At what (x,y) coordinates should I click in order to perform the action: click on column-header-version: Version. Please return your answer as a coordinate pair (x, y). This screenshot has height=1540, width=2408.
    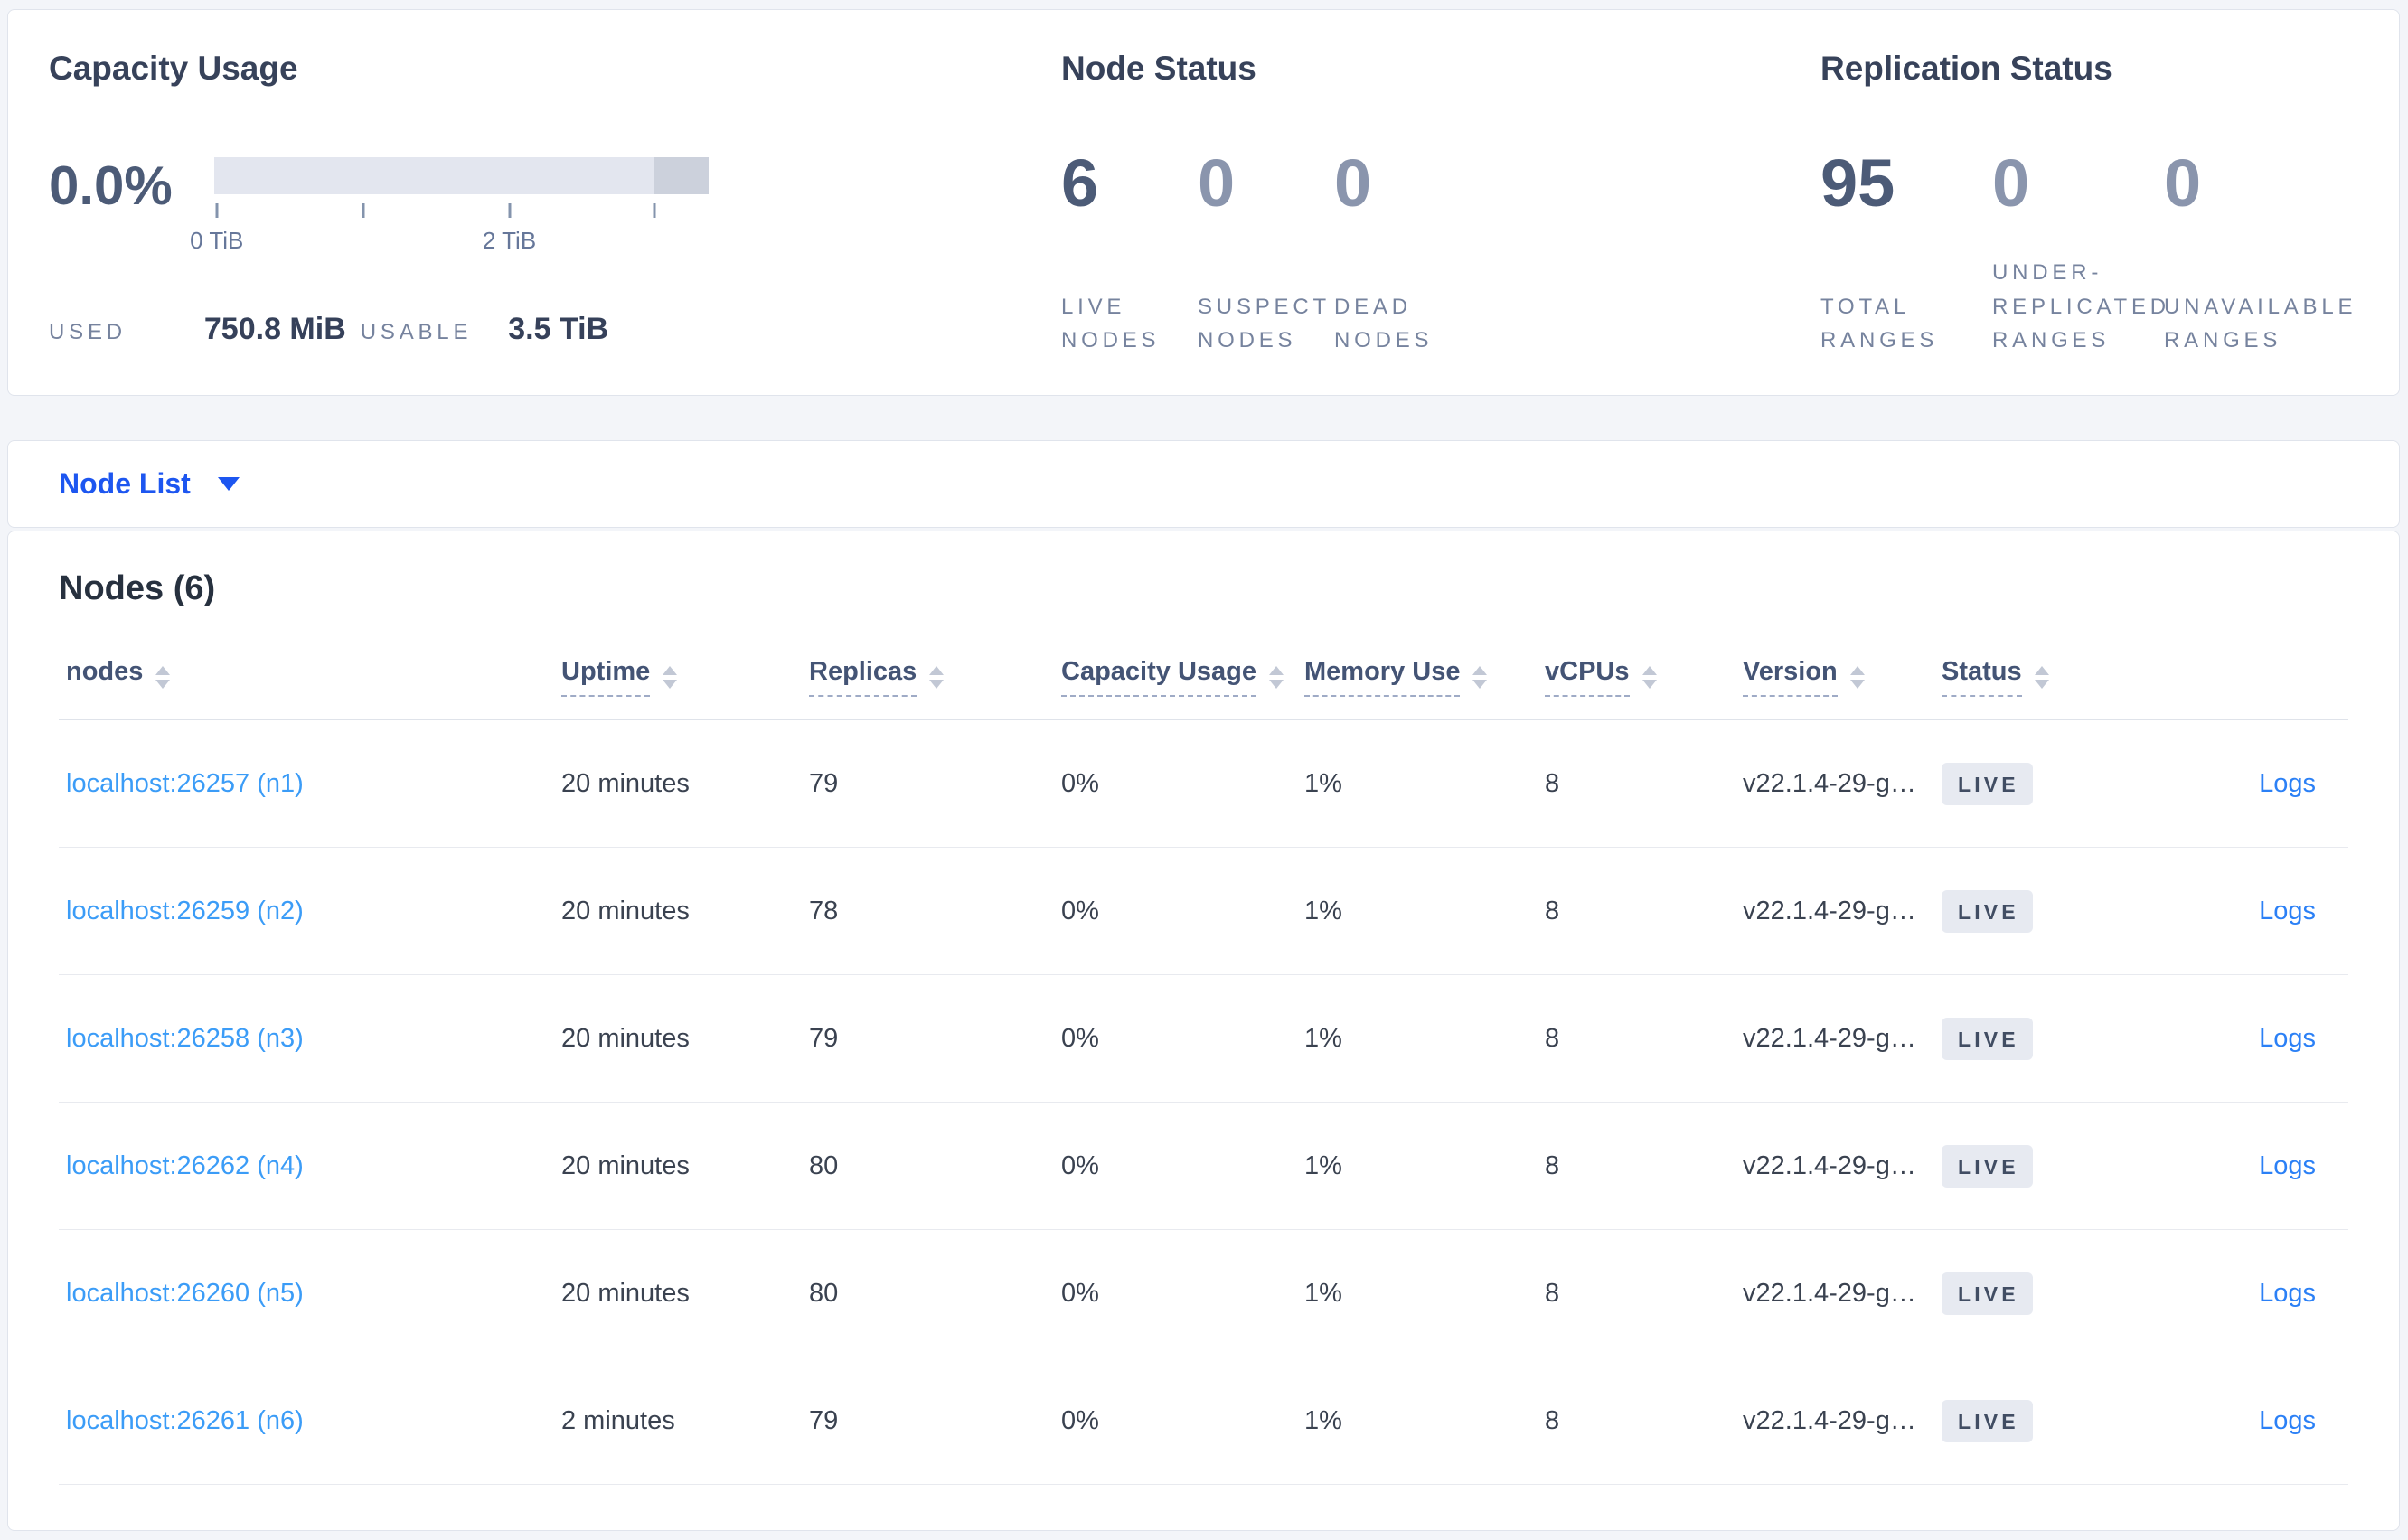
    Looking at the image, I should click on (1834, 677).